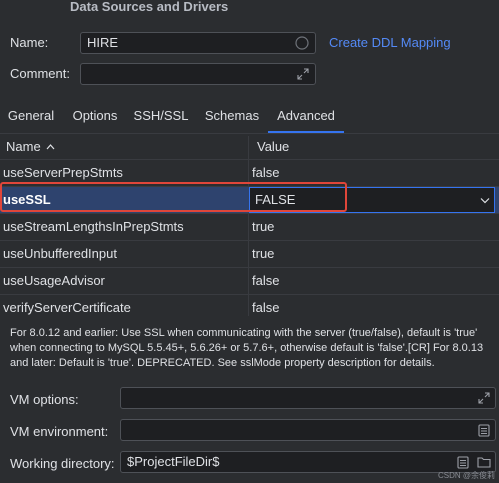 The image size is (499, 483). What do you see at coordinates (95, 120) in the screenshot?
I see `tab-options: Options` at bounding box center [95, 120].